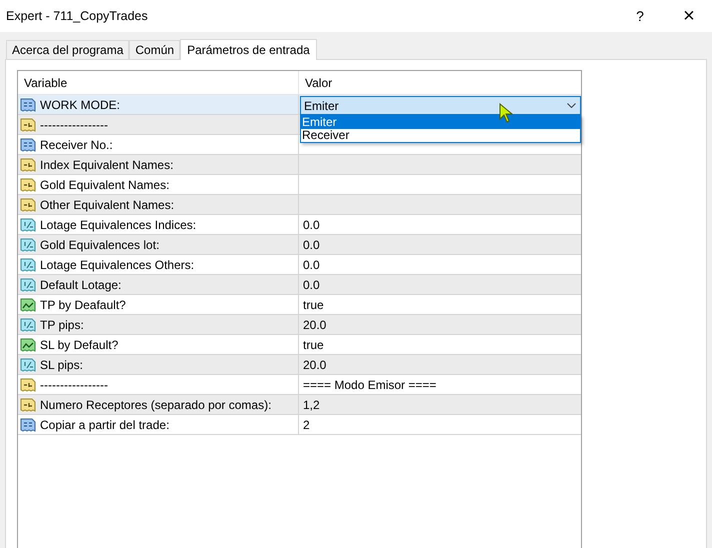 The width and height of the screenshot is (712, 548). What do you see at coordinates (76, 145) in the screenshot?
I see `variable-name: Receiver No.:` at bounding box center [76, 145].